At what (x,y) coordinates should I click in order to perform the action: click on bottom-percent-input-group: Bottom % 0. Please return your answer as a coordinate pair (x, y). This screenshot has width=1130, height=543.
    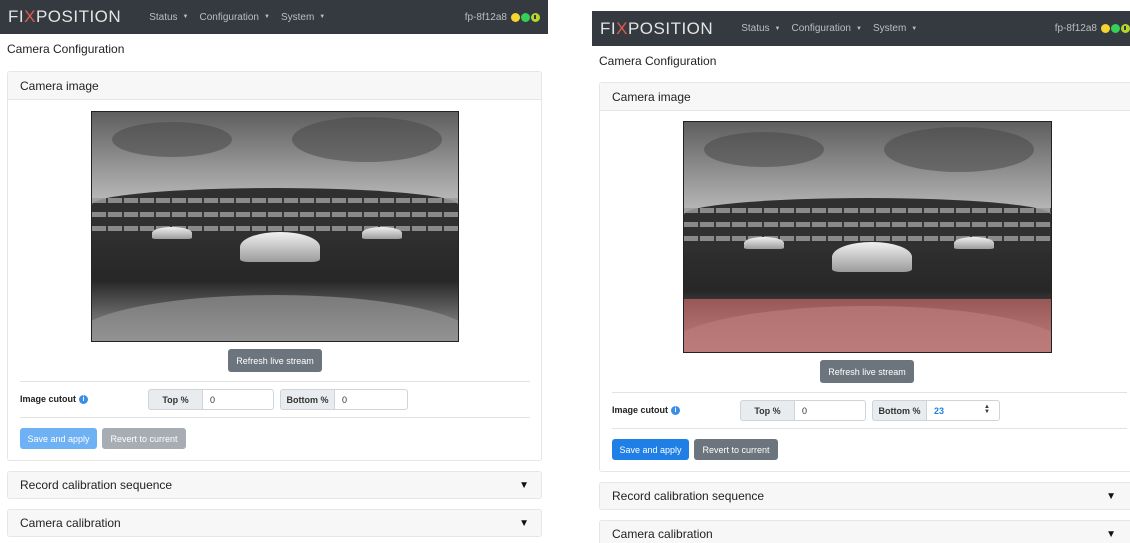
    Looking at the image, I should click on (344, 399).